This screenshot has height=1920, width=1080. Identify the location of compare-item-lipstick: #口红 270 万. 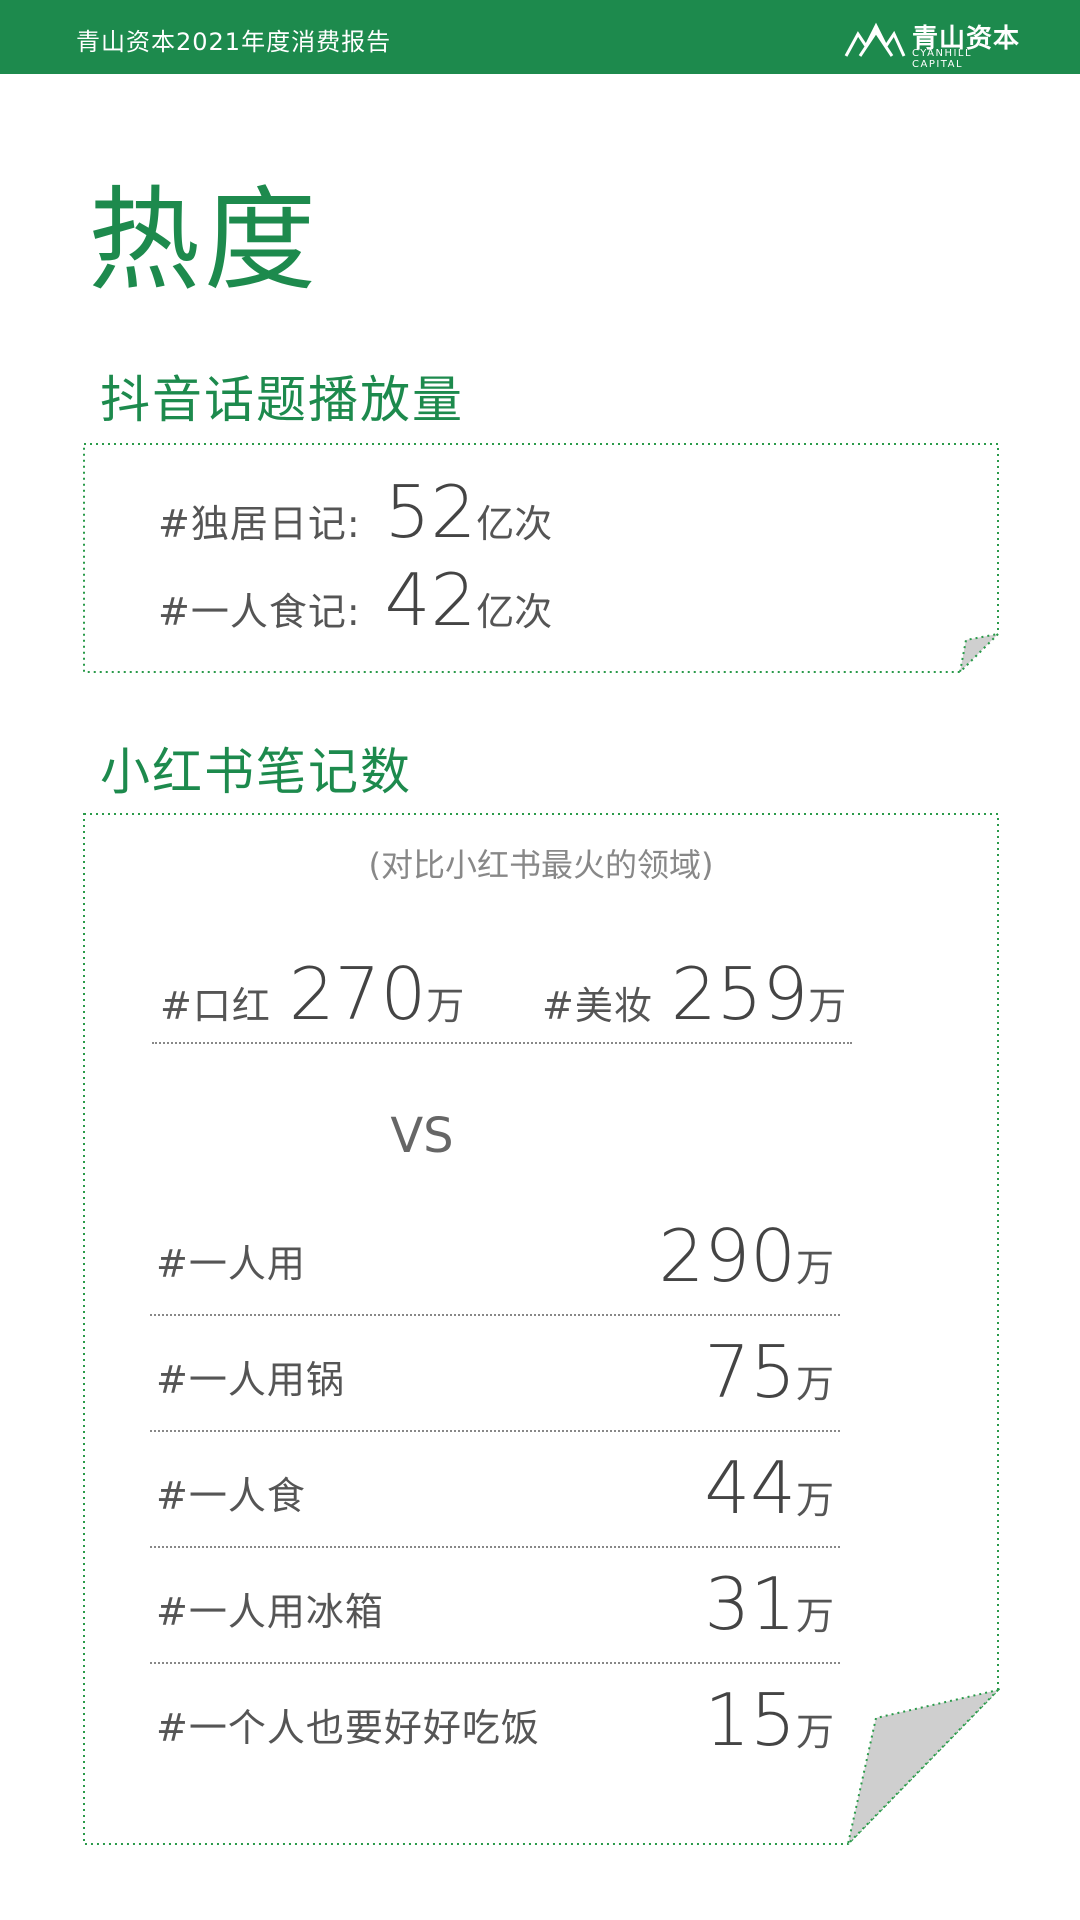
(312, 994).